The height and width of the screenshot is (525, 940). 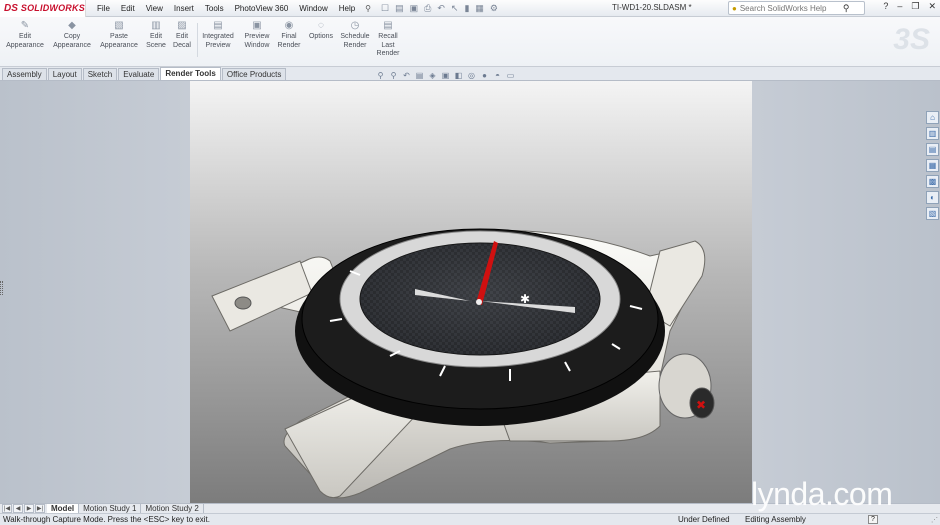 I want to click on copy-appearance-icon: ◆, so click(x=72, y=25).